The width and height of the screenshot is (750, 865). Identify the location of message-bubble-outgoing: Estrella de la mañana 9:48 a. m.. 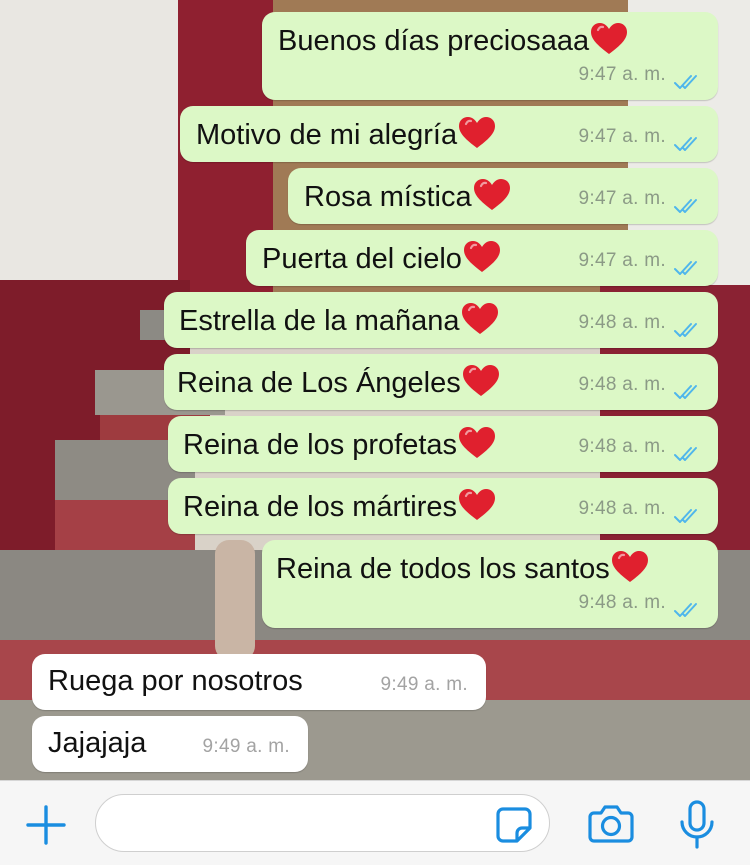
(441, 320).